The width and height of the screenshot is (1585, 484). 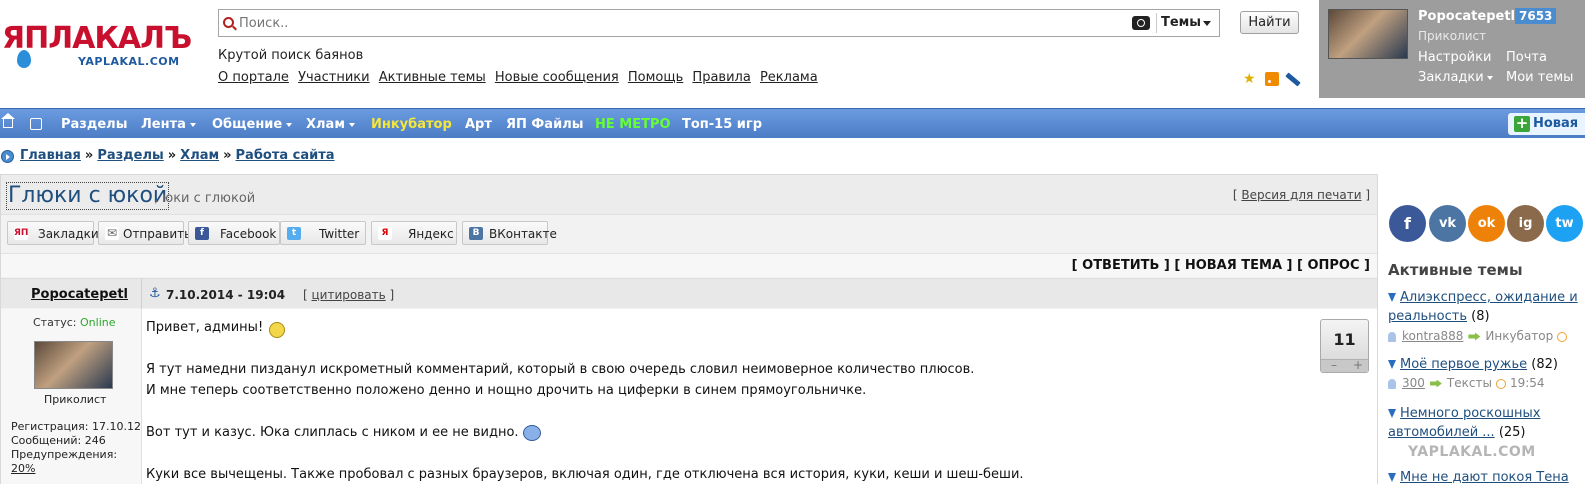 What do you see at coordinates (789, 77) in the screenshot?
I see `top-link-ads: Реклама` at bounding box center [789, 77].